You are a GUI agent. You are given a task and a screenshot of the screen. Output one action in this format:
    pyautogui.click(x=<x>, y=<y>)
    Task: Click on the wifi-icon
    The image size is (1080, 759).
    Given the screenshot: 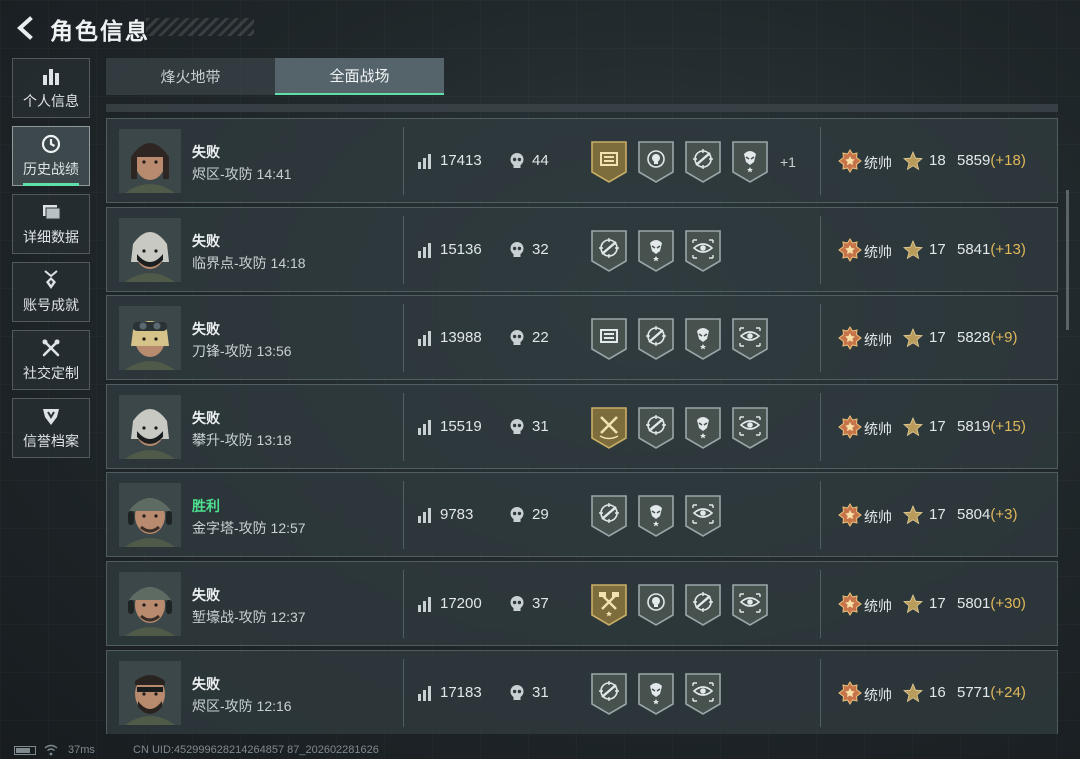 What is the action you would take?
    pyautogui.click(x=51, y=750)
    